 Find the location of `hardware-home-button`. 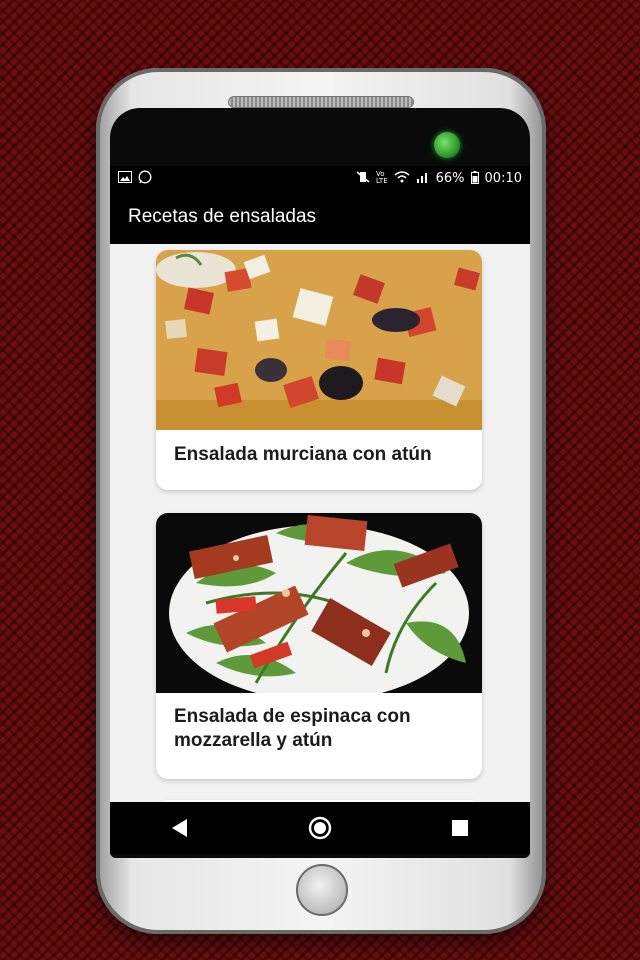

hardware-home-button is located at coordinates (322, 890).